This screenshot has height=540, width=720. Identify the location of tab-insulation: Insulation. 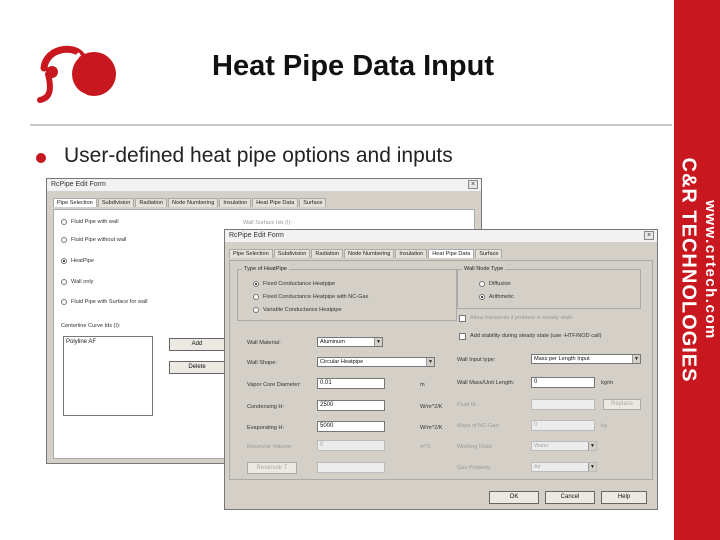
(411, 253).